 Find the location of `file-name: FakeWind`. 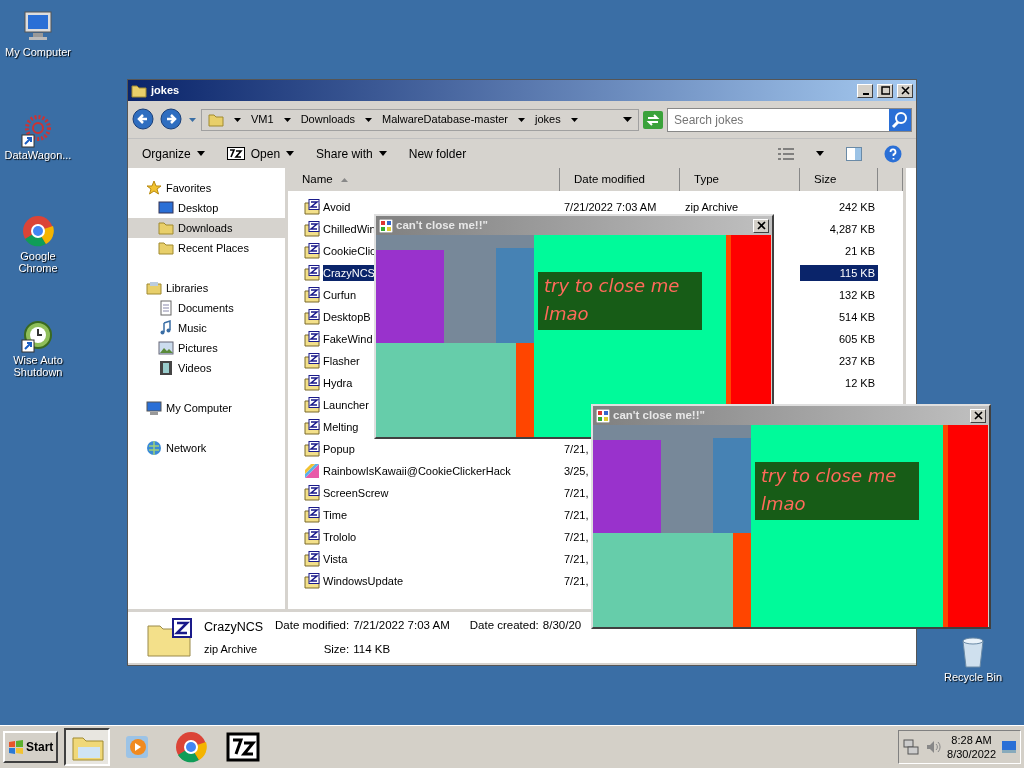

file-name: FakeWind is located at coordinates (348, 339).